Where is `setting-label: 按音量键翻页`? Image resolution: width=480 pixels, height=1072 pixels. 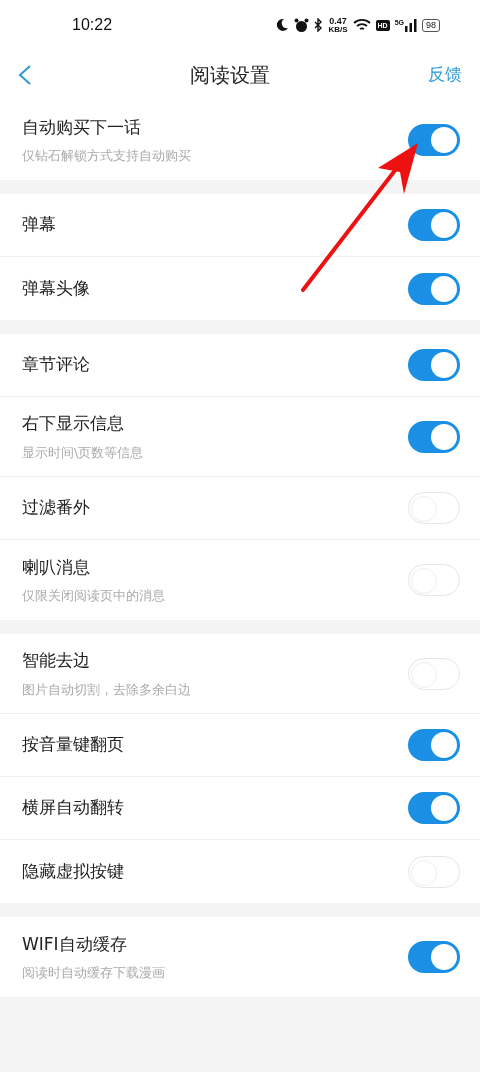
setting-label: 按音量键翻页 is located at coordinates (73, 745).